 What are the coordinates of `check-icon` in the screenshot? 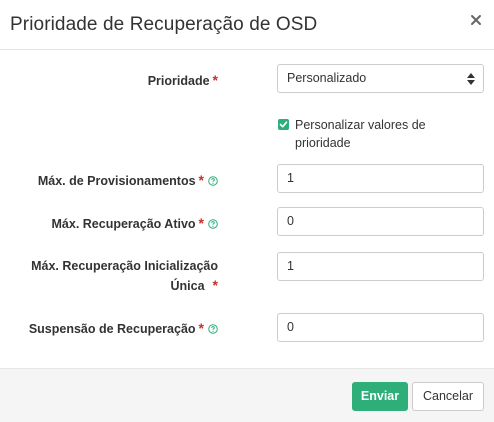 It's located at (283, 124).